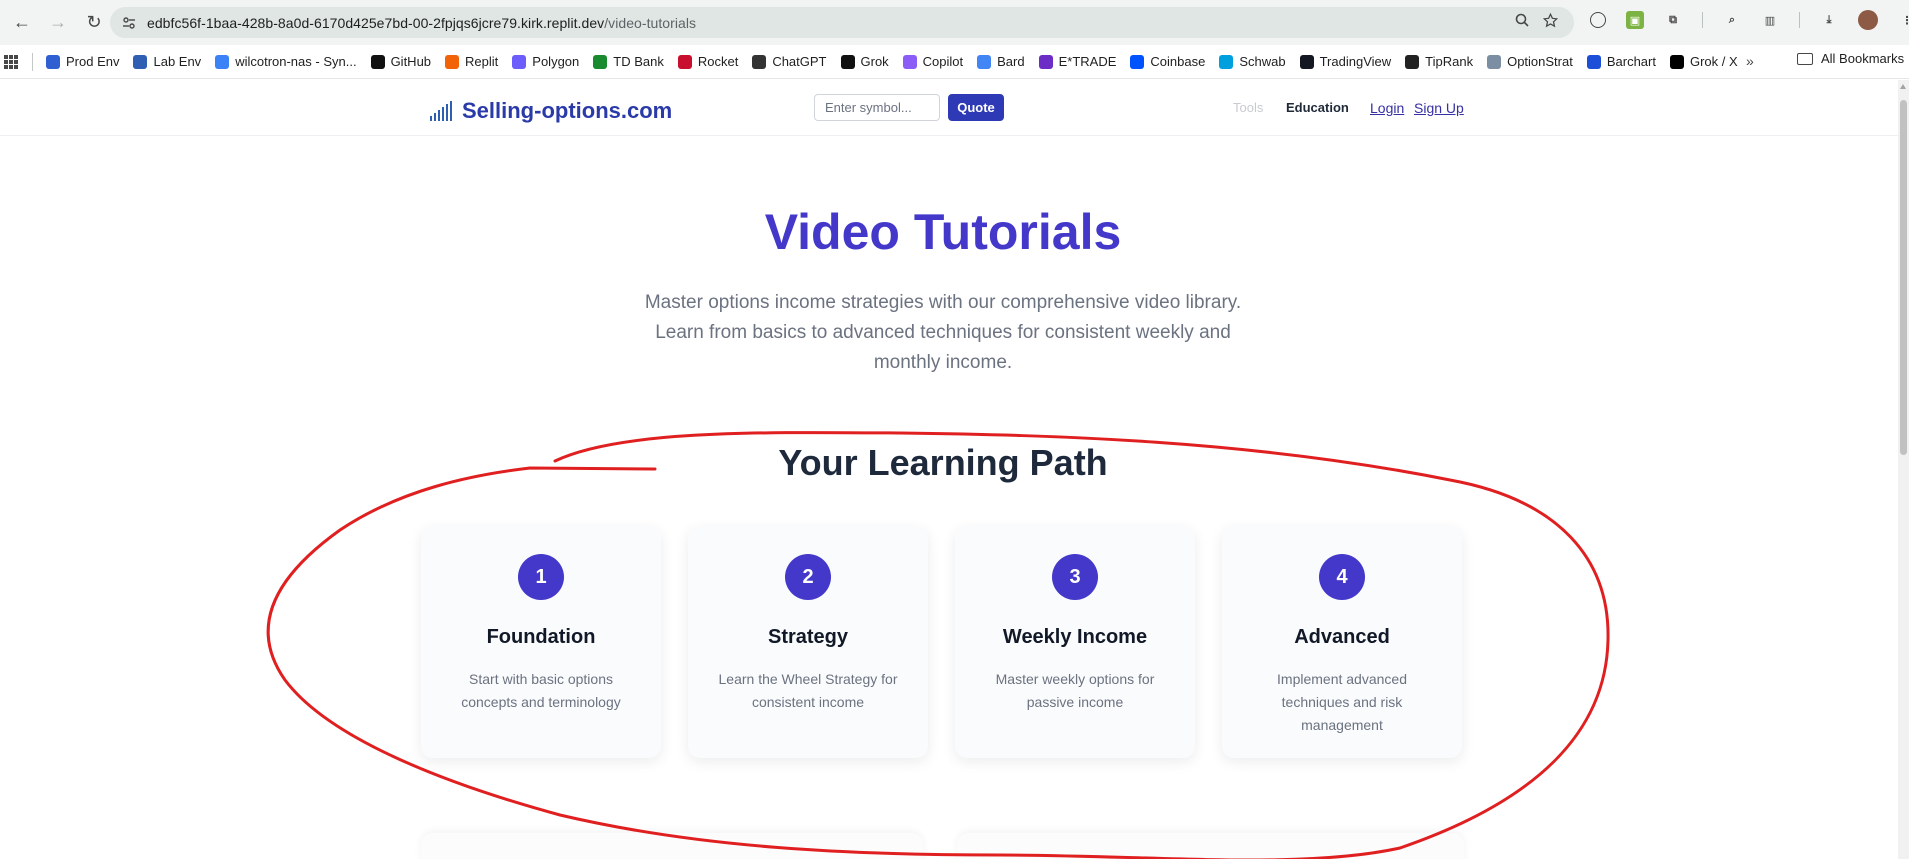 The image size is (1909, 859). What do you see at coordinates (1306, 61) in the screenshot?
I see `tradingview-icon` at bounding box center [1306, 61].